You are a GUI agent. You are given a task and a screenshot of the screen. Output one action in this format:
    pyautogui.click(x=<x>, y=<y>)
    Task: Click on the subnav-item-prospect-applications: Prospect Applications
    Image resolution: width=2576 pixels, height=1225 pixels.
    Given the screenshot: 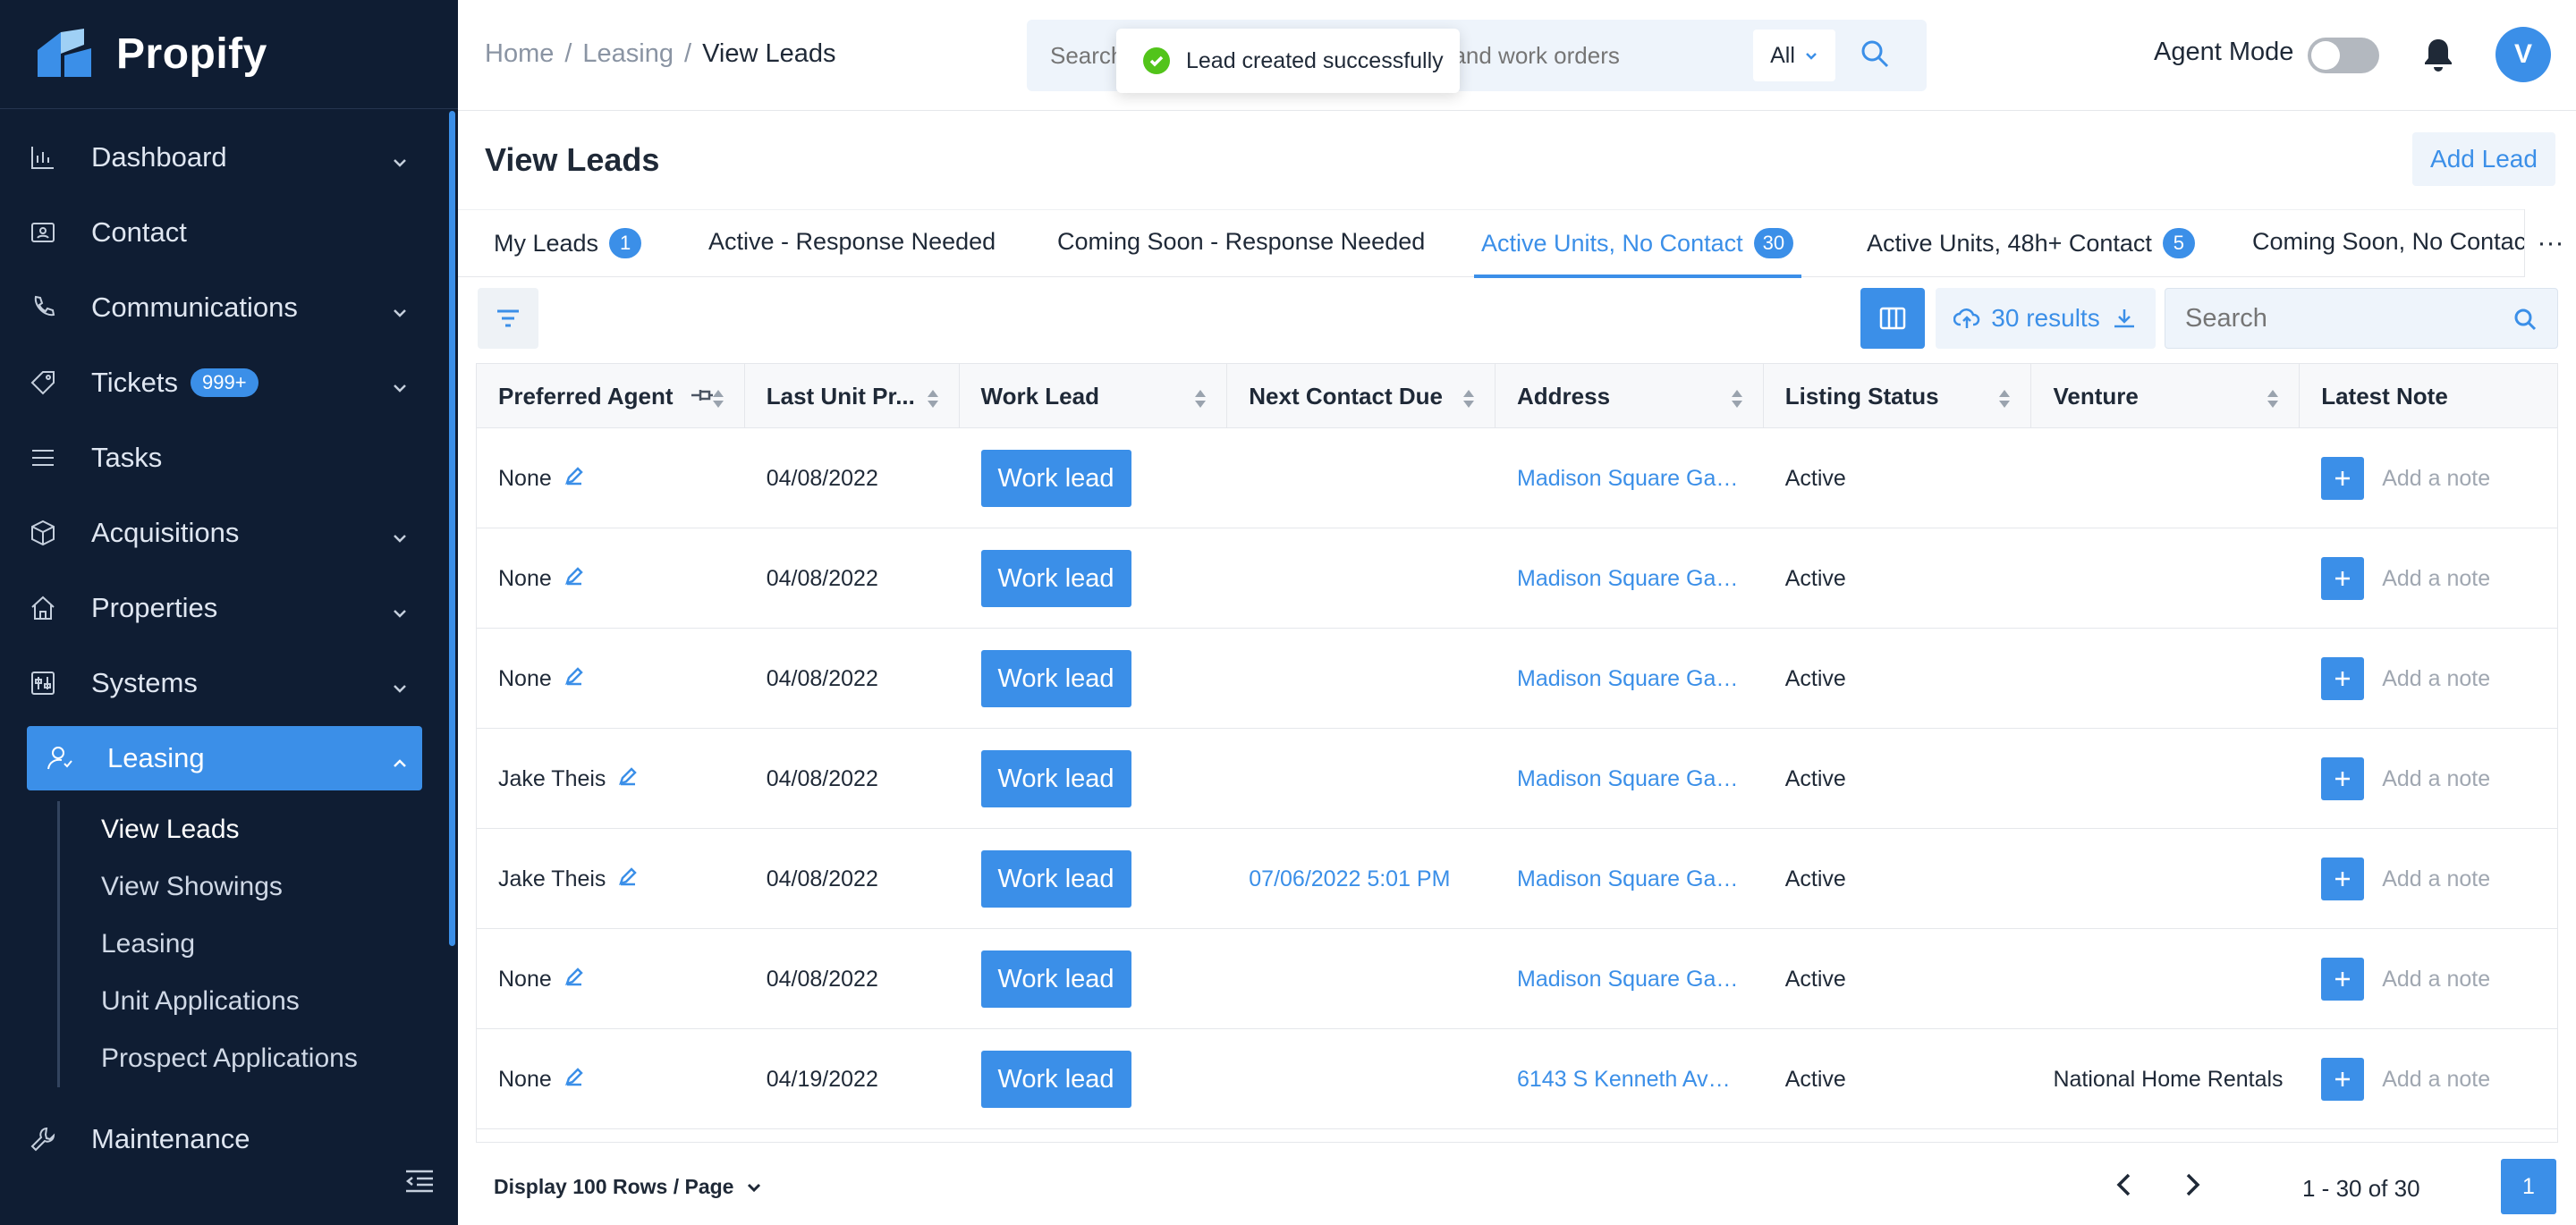 What is the action you would take?
    pyautogui.click(x=279, y=1058)
    